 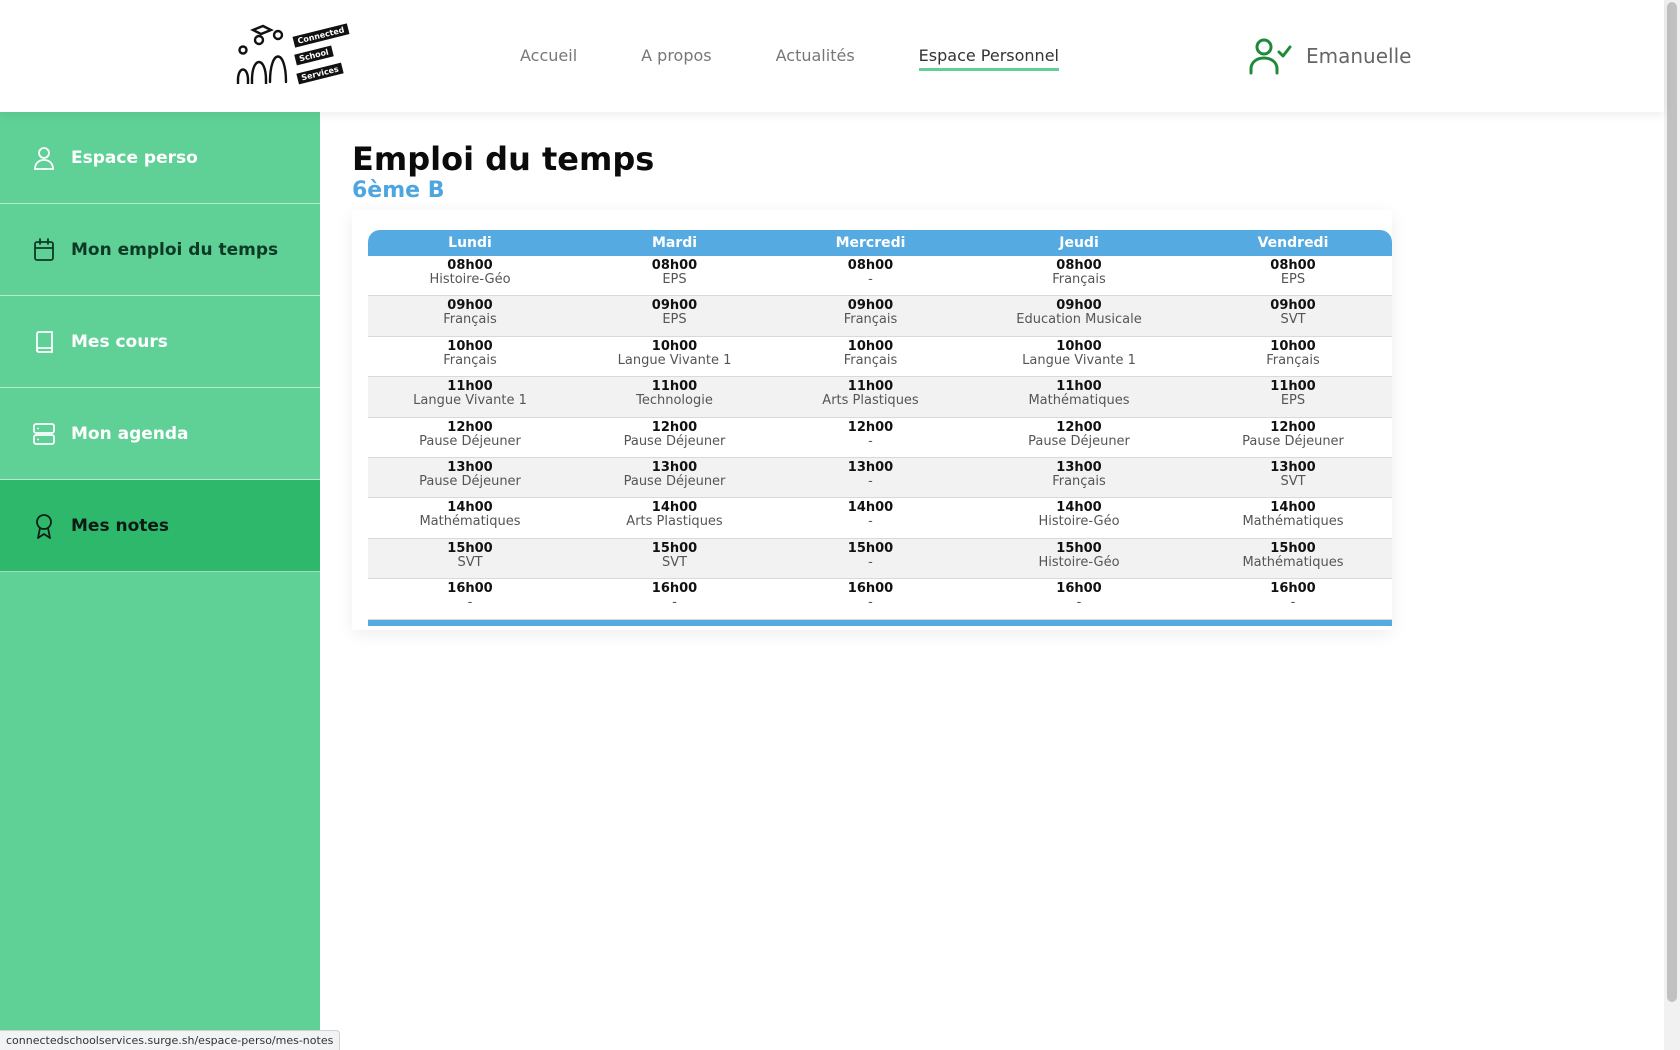 What do you see at coordinates (470, 517) in the screenshot?
I see `timetable-cell: 14h00 Mathématiques` at bounding box center [470, 517].